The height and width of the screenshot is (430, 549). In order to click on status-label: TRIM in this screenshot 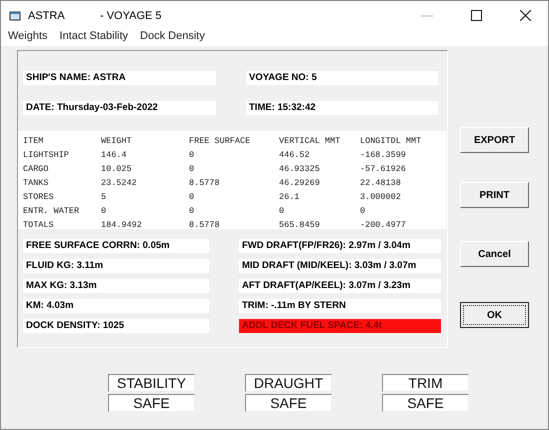, I will do `click(425, 383)`.